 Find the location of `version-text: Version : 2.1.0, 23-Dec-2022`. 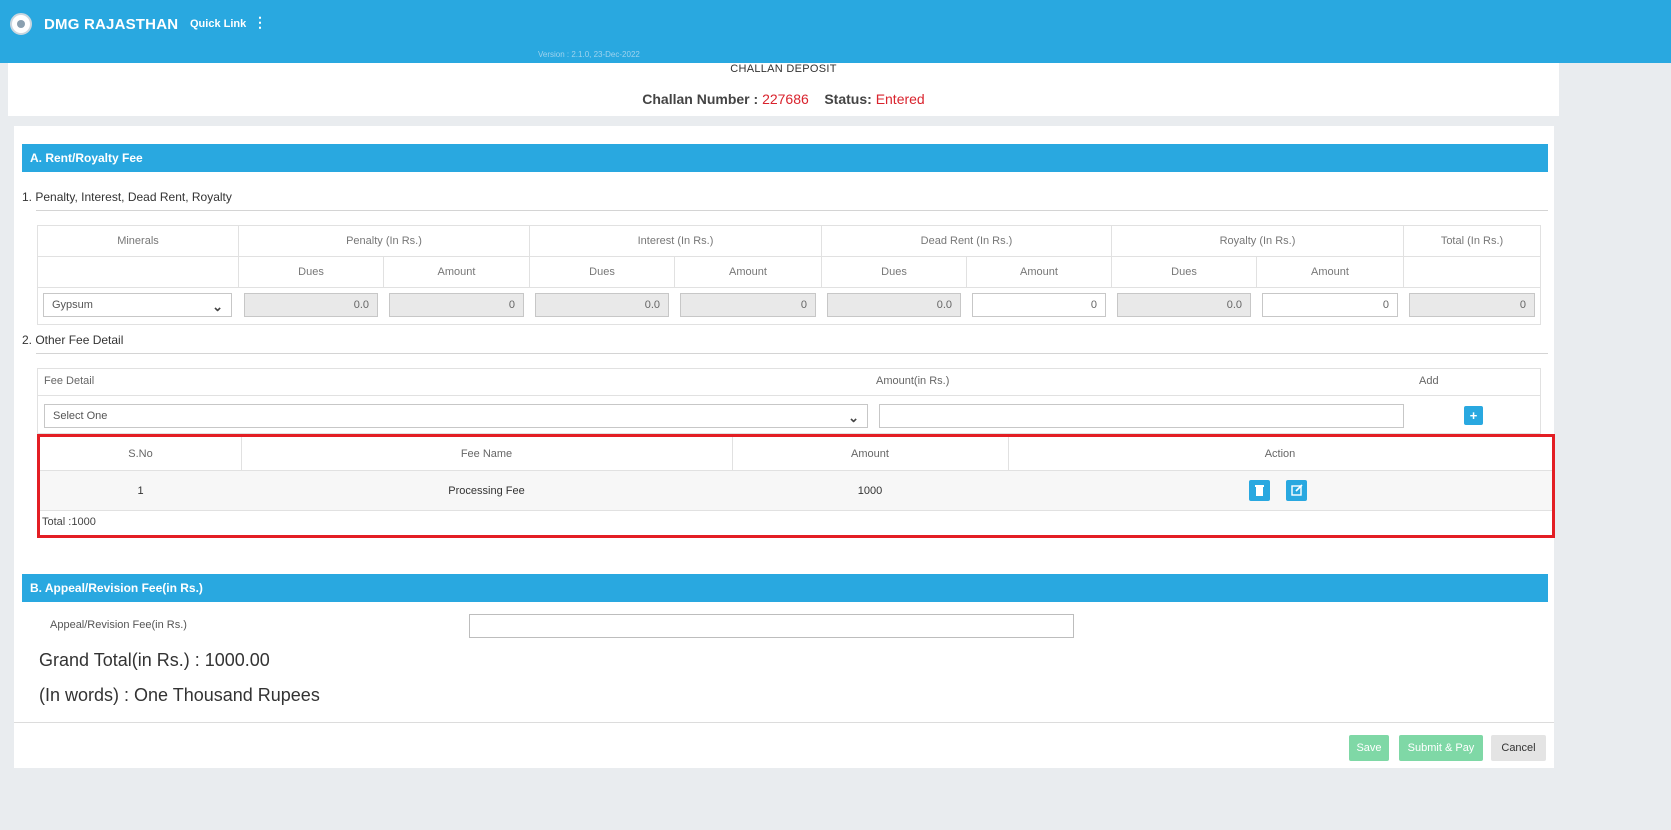

version-text: Version : 2.1.0, 23-Dec-2022 is located at coordinates (589, 54).